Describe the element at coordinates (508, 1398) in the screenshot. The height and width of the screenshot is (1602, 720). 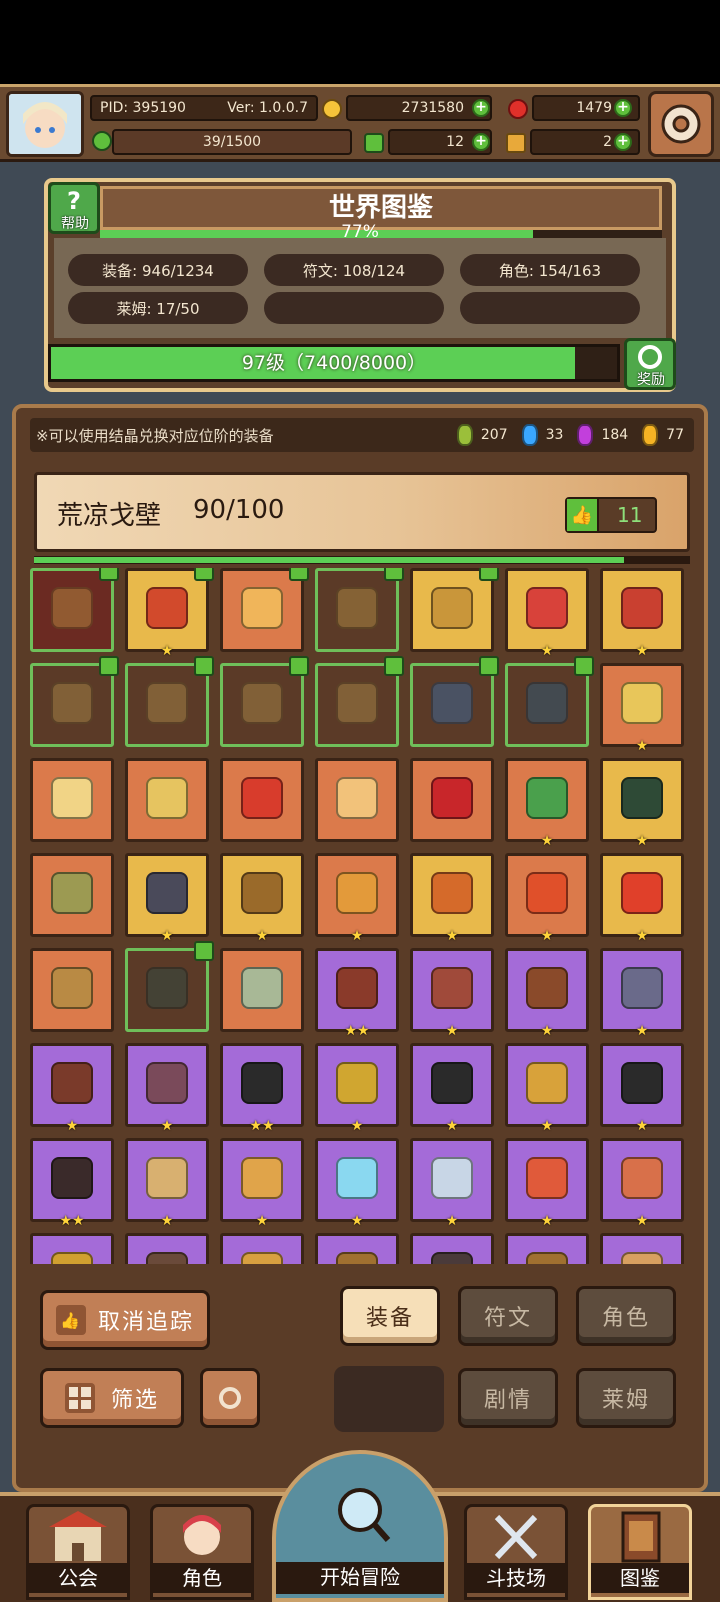
I see `tab-story: 剧情` at that location.